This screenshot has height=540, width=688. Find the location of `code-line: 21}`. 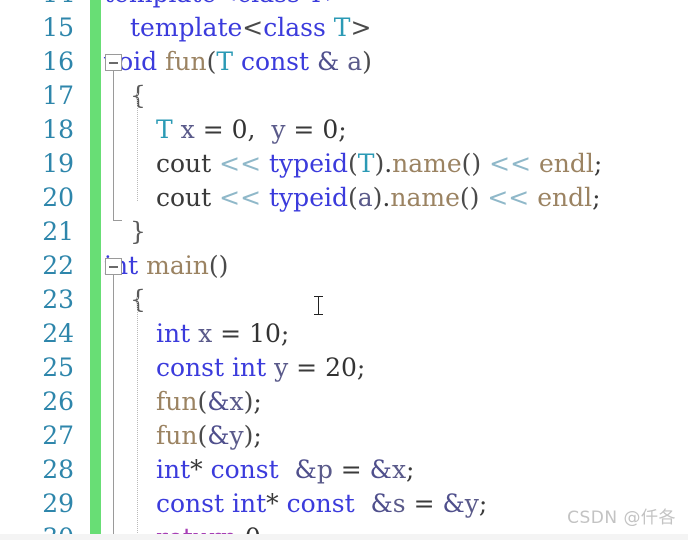

code-line: 21} is located at coordinates (344, 232).